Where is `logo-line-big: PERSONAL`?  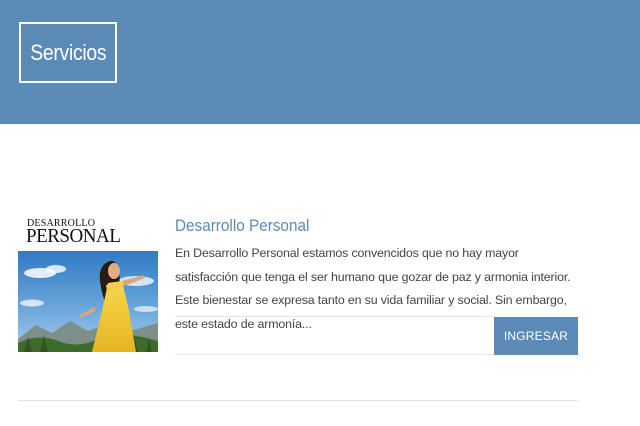 logo-line-big: PERSONAL is located at coordinates (73, 236).